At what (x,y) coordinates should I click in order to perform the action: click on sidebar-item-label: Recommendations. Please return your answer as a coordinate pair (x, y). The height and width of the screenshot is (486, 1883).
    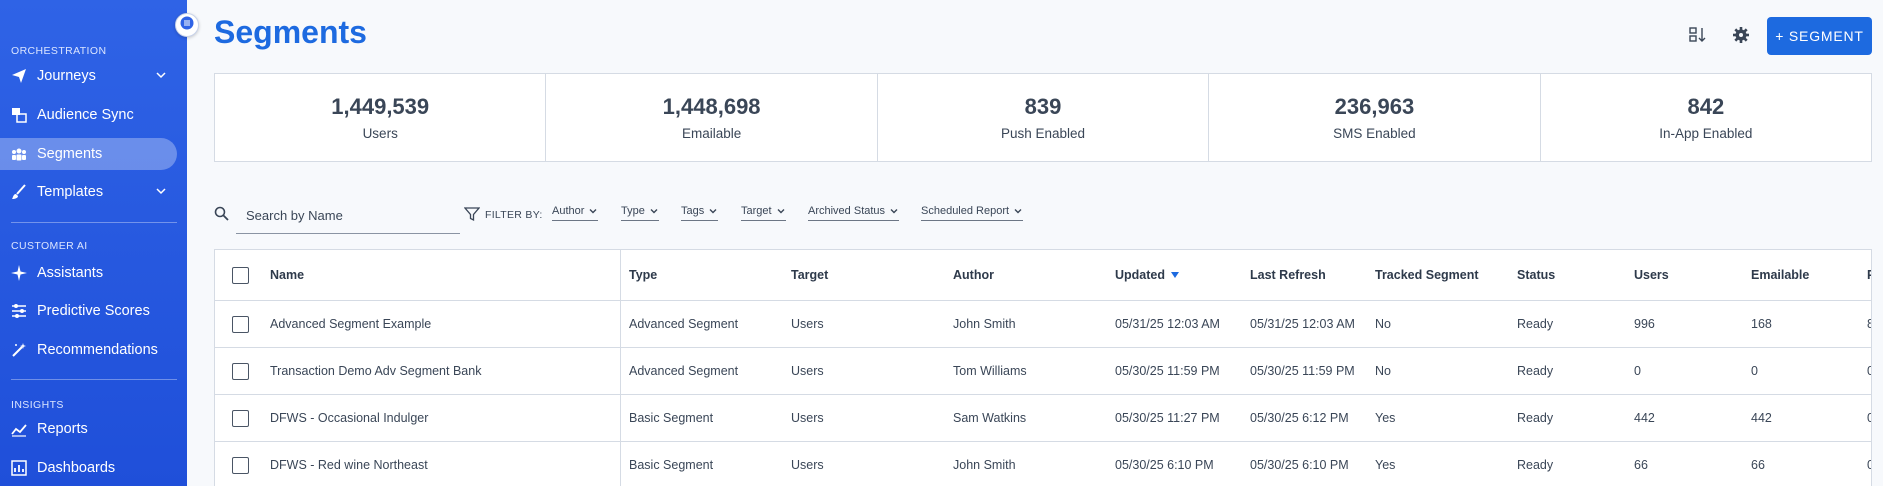
    Looking at the image, I should click on (97, 350).